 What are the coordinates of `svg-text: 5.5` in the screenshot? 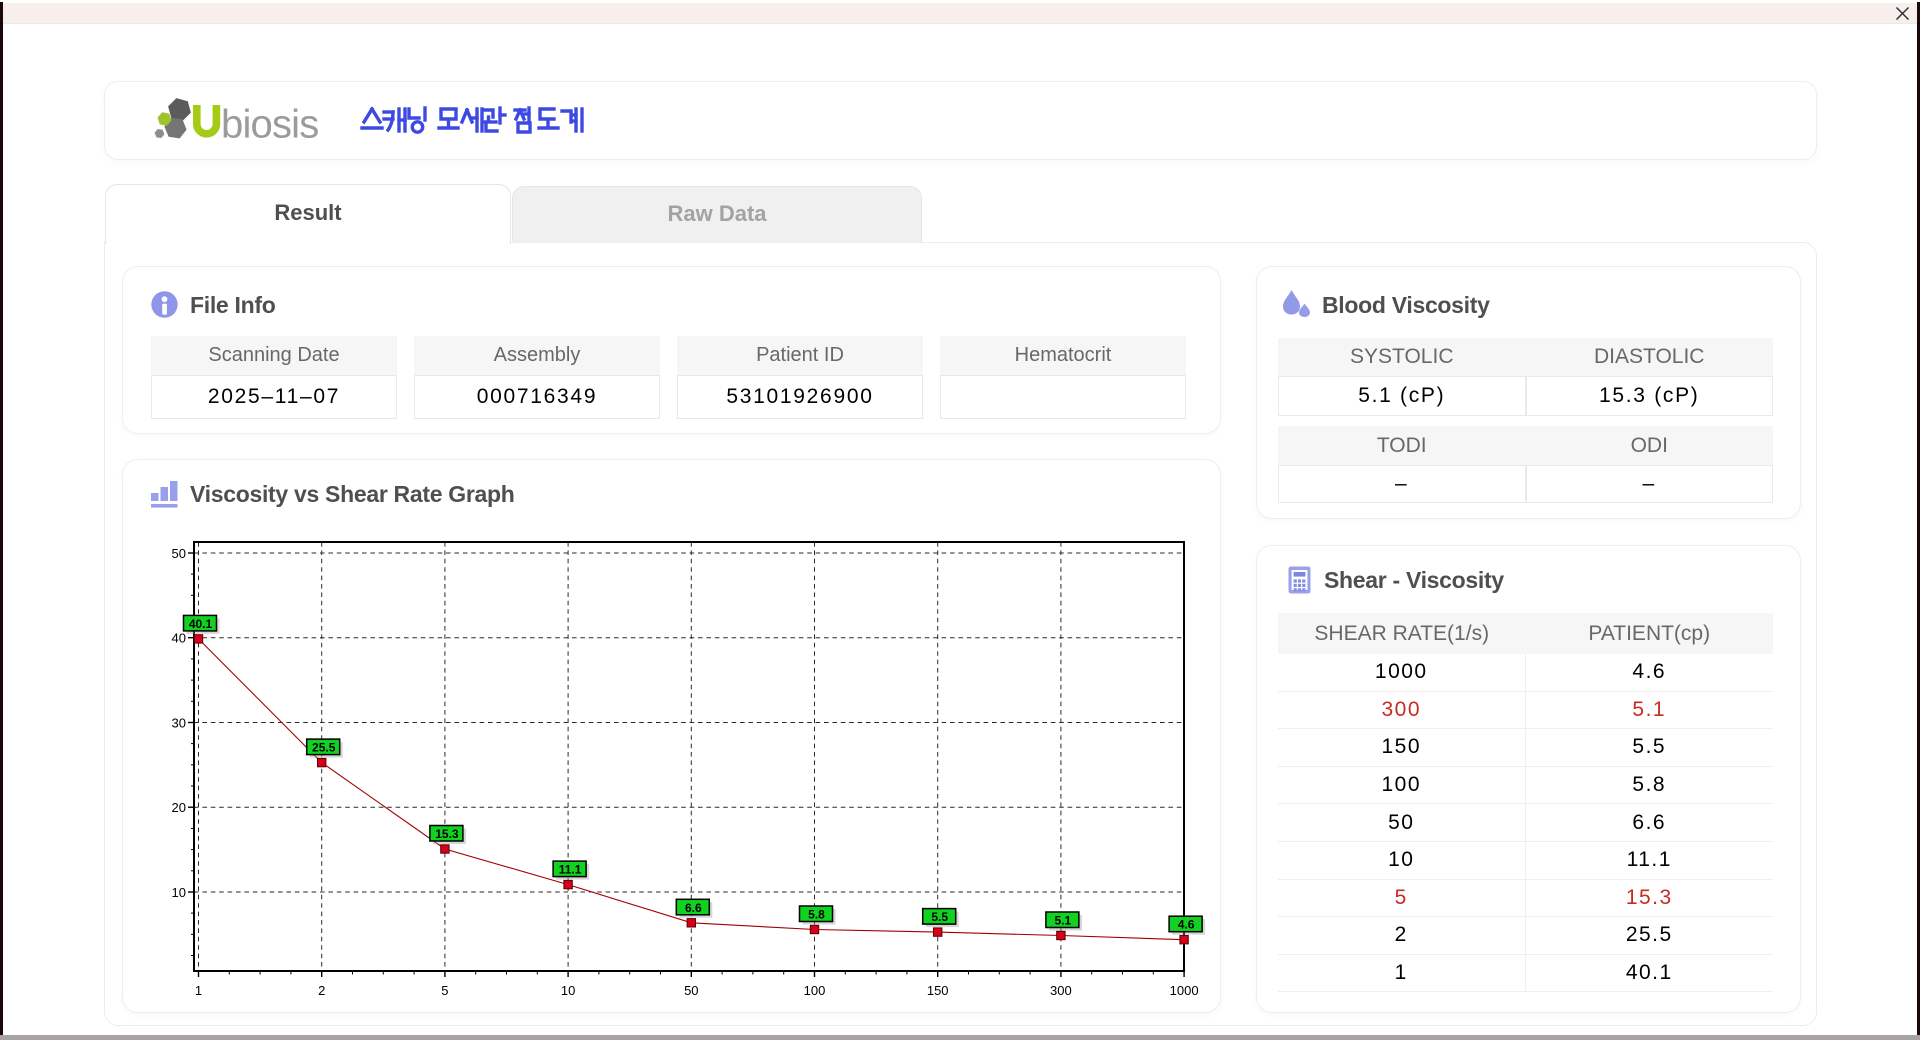 It's located at (939, 917).